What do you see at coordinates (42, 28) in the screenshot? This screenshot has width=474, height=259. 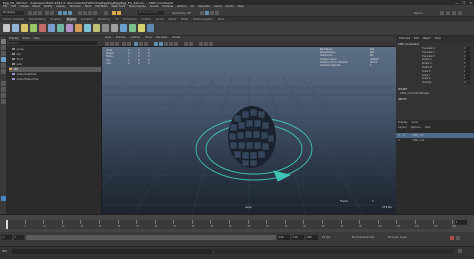 I see `paint-weights-icon` at bounding box center [42, 28].